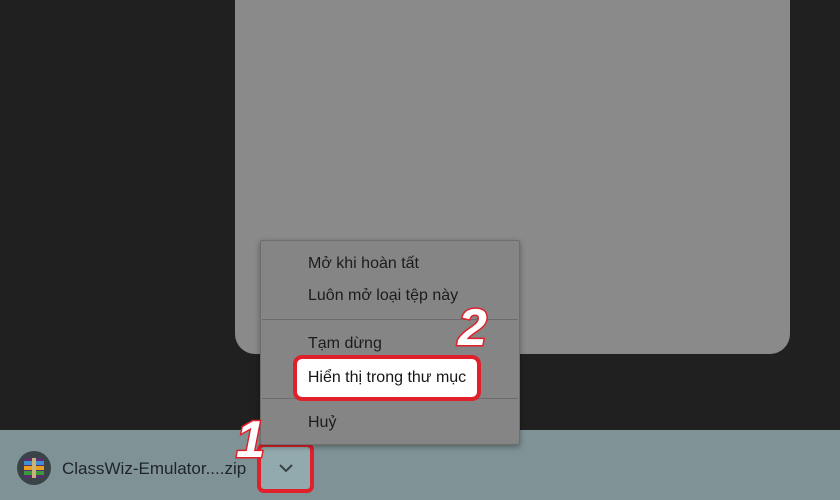 The width and height of the screenshot is (840, 500). What do you see at coordinates (34, 468) in the screenshot?
I see `winrar-archive-icon` at bounding box center [34, 468].